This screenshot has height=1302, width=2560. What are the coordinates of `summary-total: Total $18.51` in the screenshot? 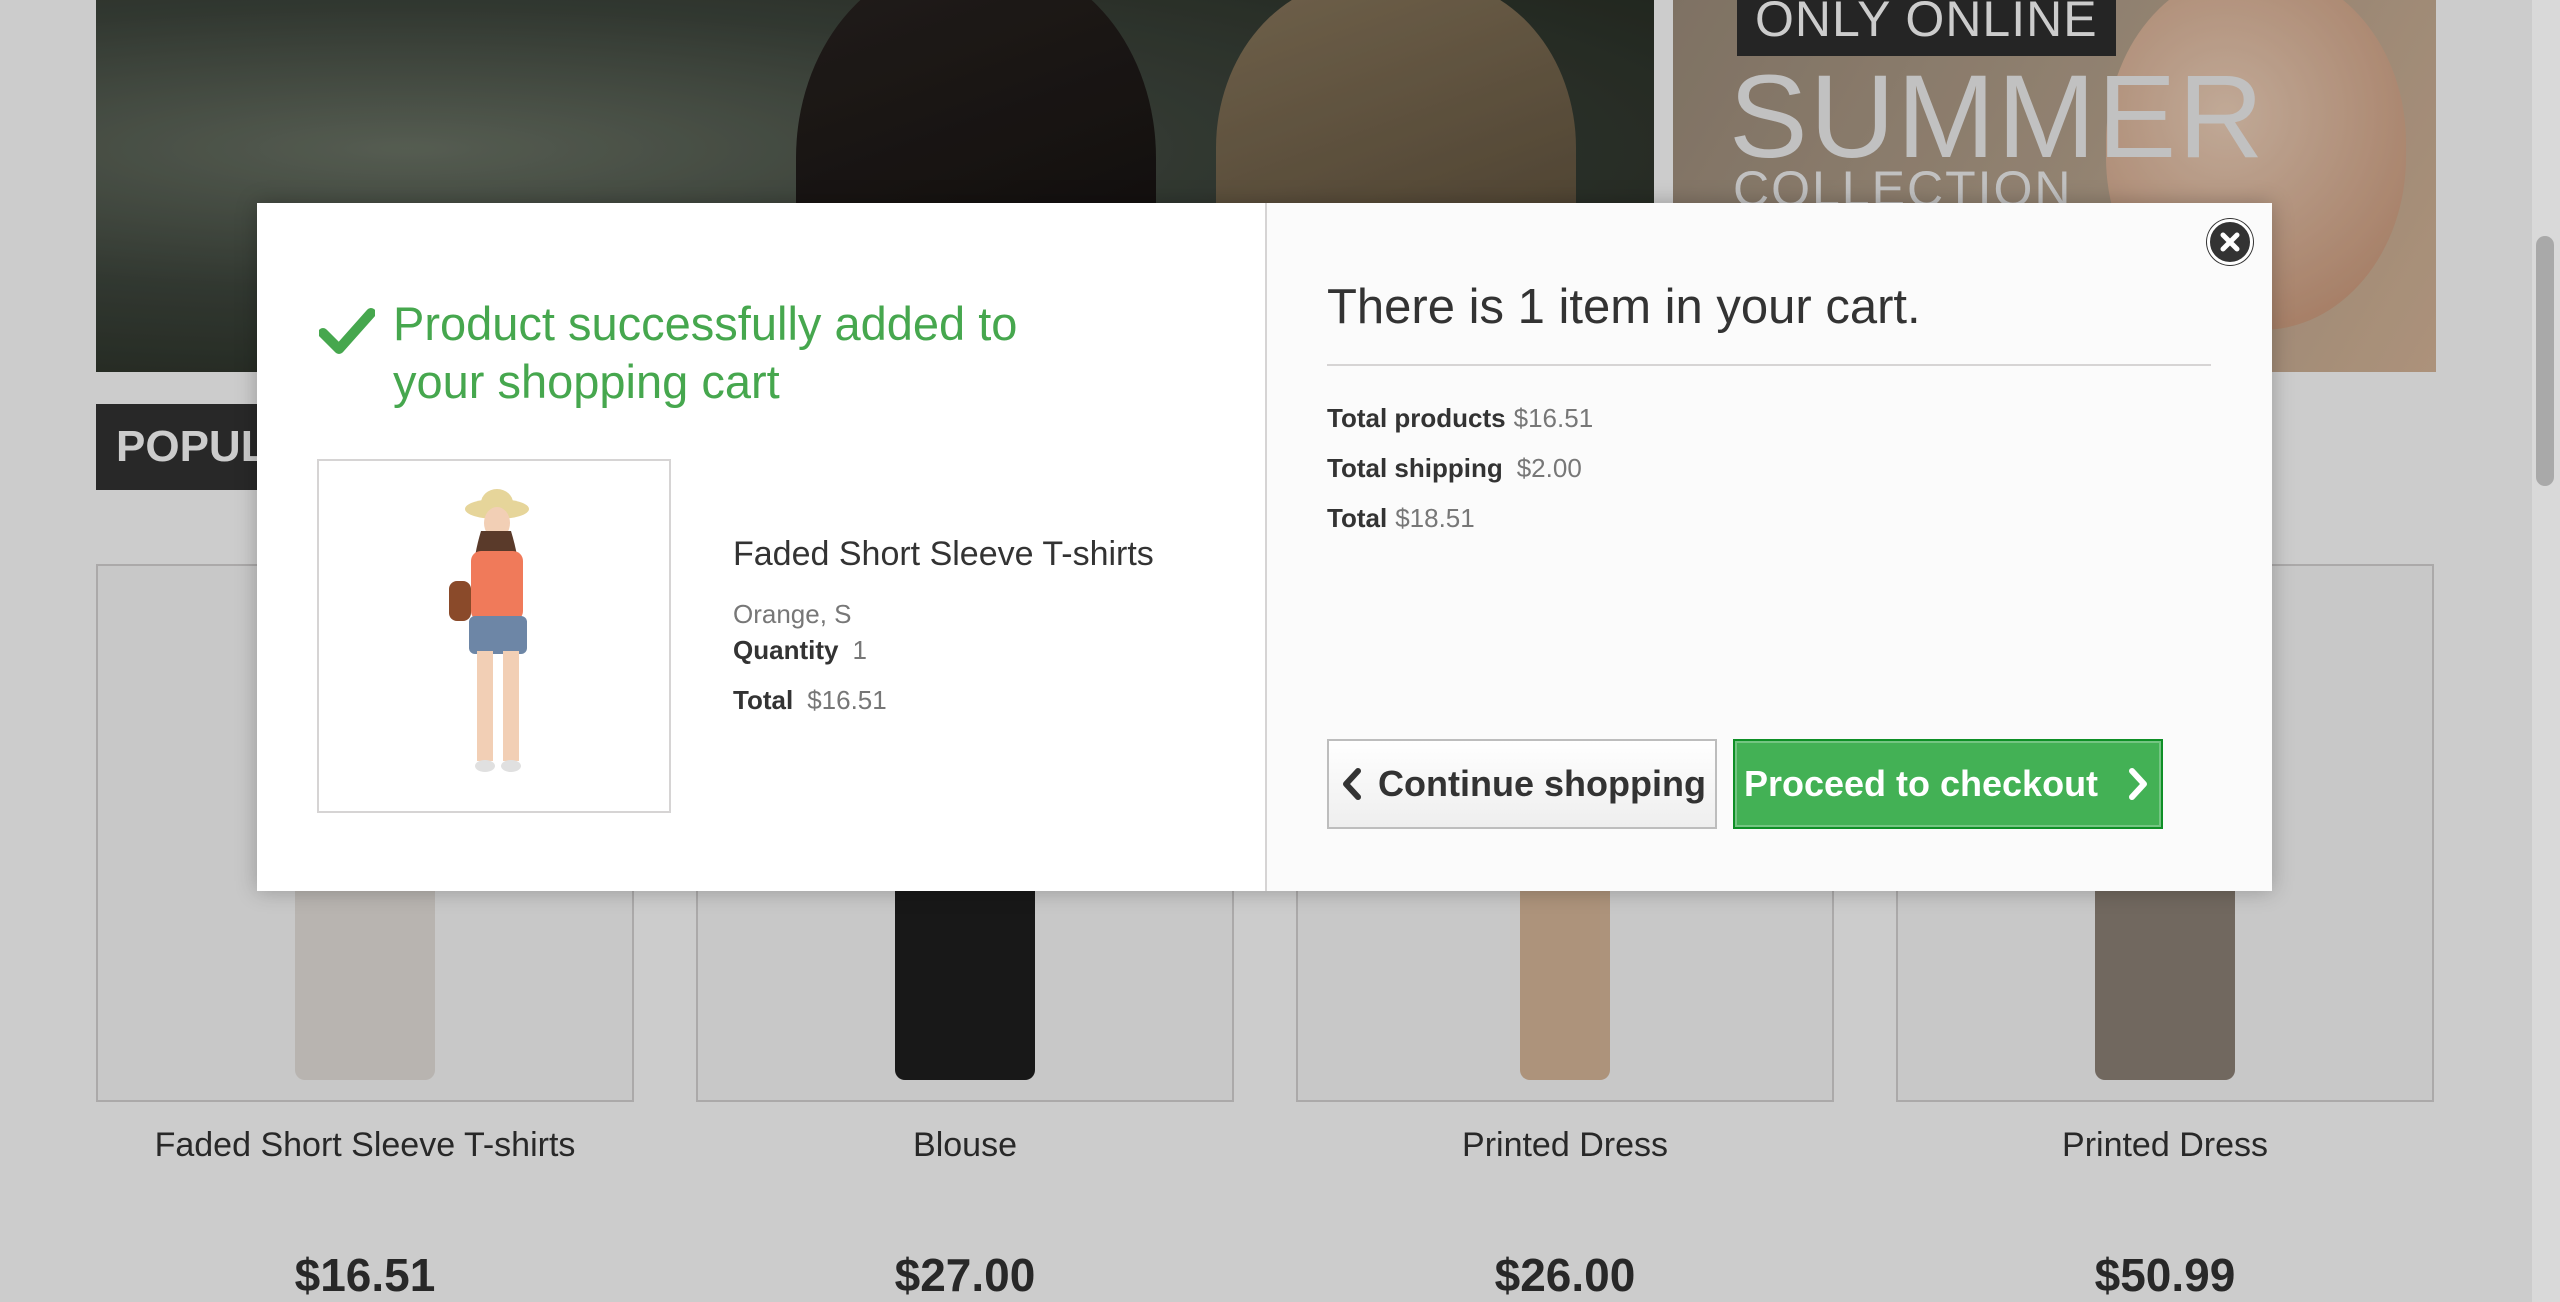 It's located at (1401, 518).